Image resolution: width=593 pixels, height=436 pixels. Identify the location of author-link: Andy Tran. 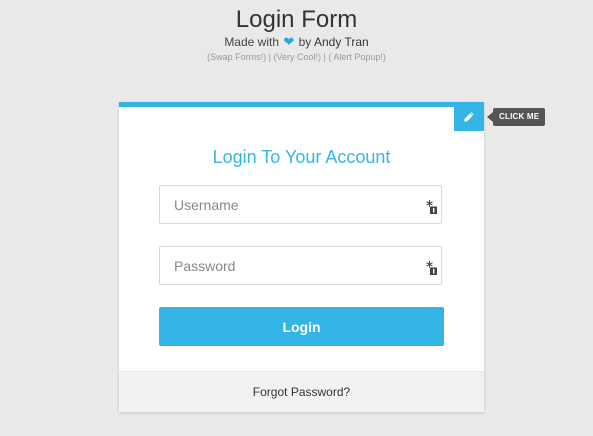
(341, 42).